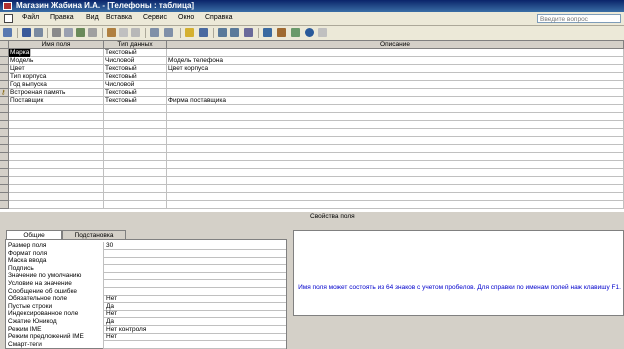 This screenshot has width=624, height=349. Describe the element at coordinates (154, 32) in the screenshot. I see `undo-icon` at that location.